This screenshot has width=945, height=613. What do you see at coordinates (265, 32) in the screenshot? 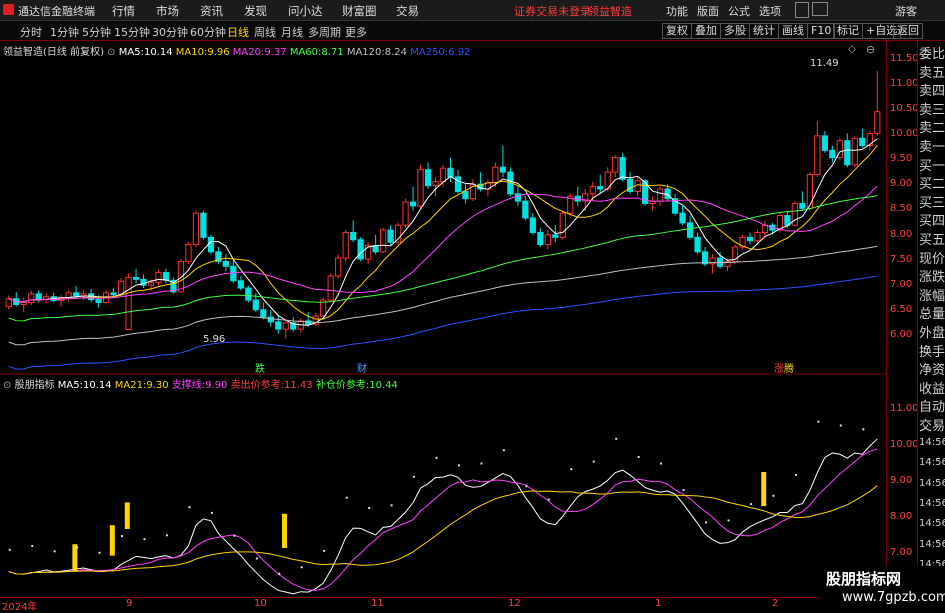
I see `period-weekly: 周线` at bounding box center [265, 32].